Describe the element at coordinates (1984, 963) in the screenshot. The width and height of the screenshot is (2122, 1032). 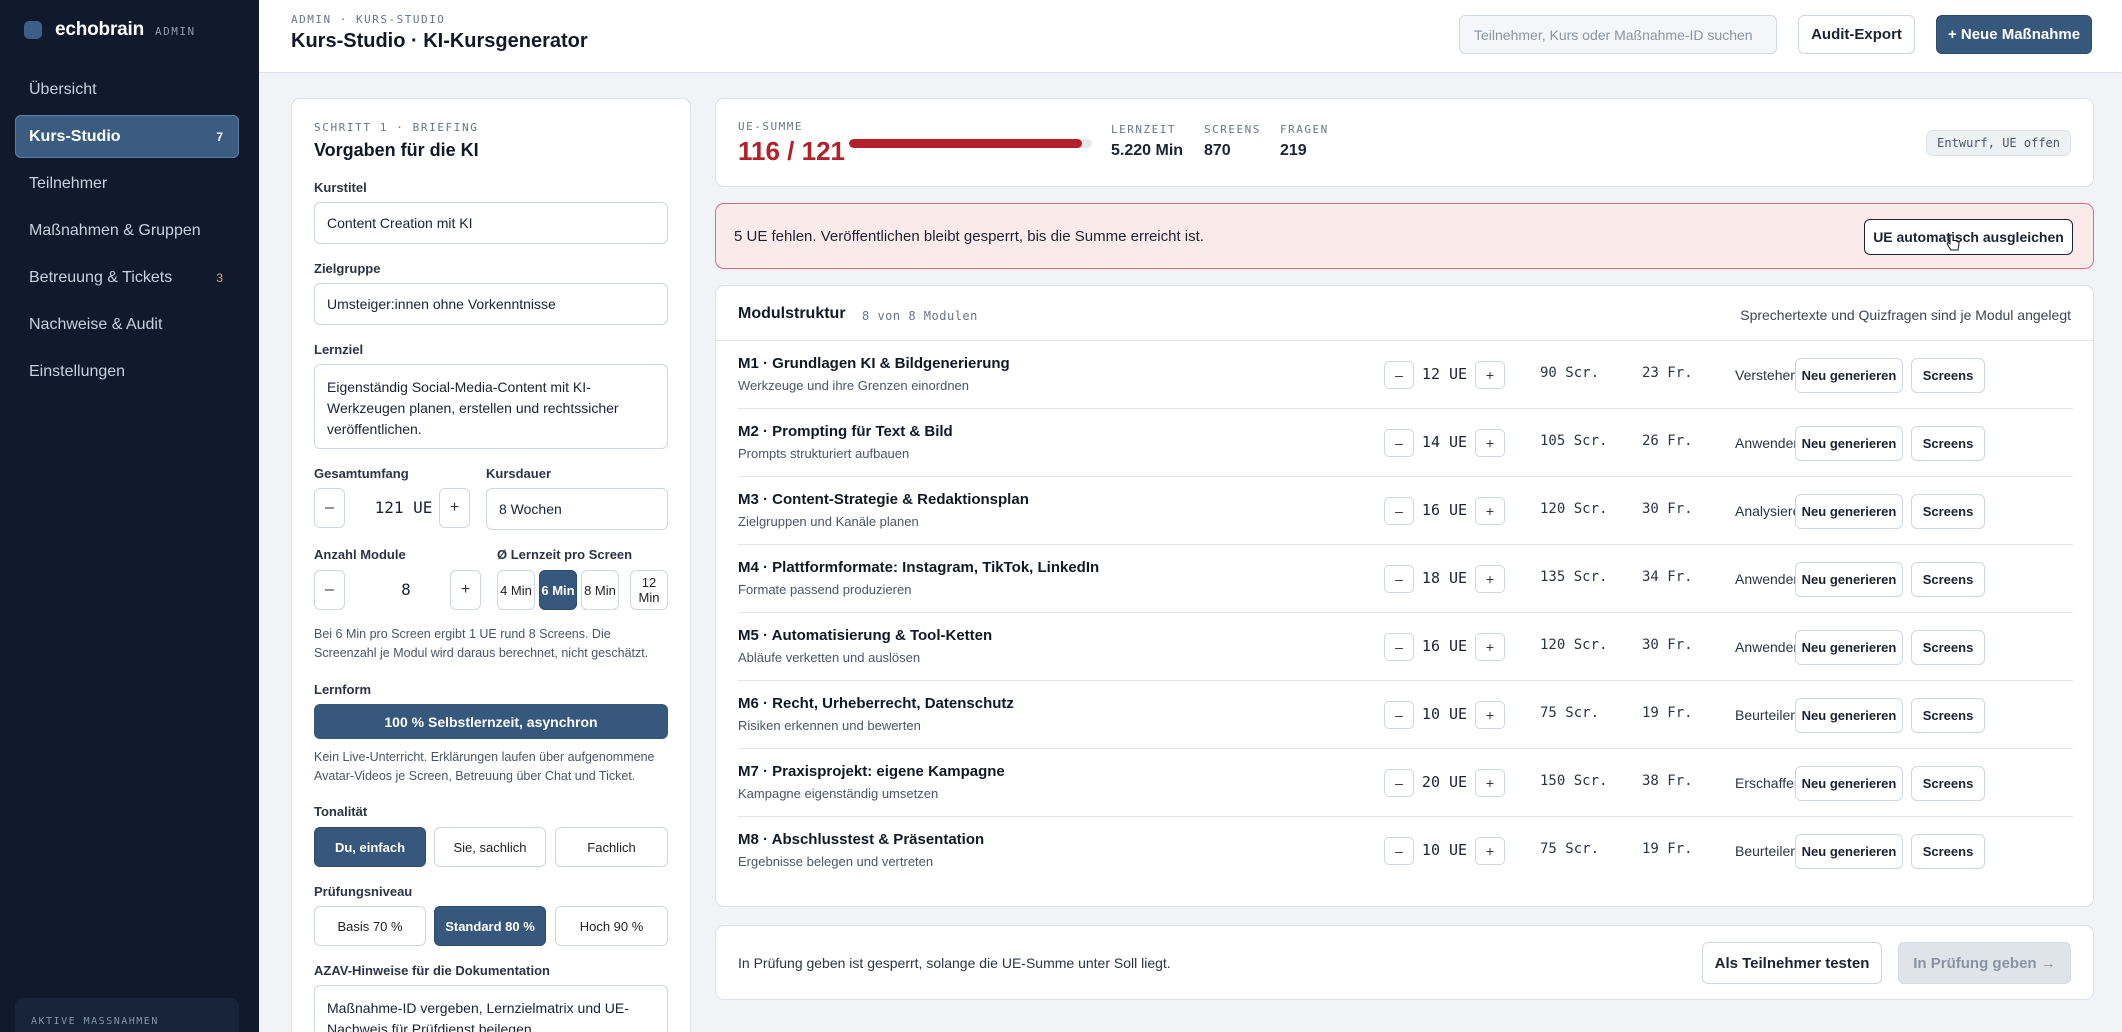
I see `submit-review-button: In Prüfung geben →` at that location.